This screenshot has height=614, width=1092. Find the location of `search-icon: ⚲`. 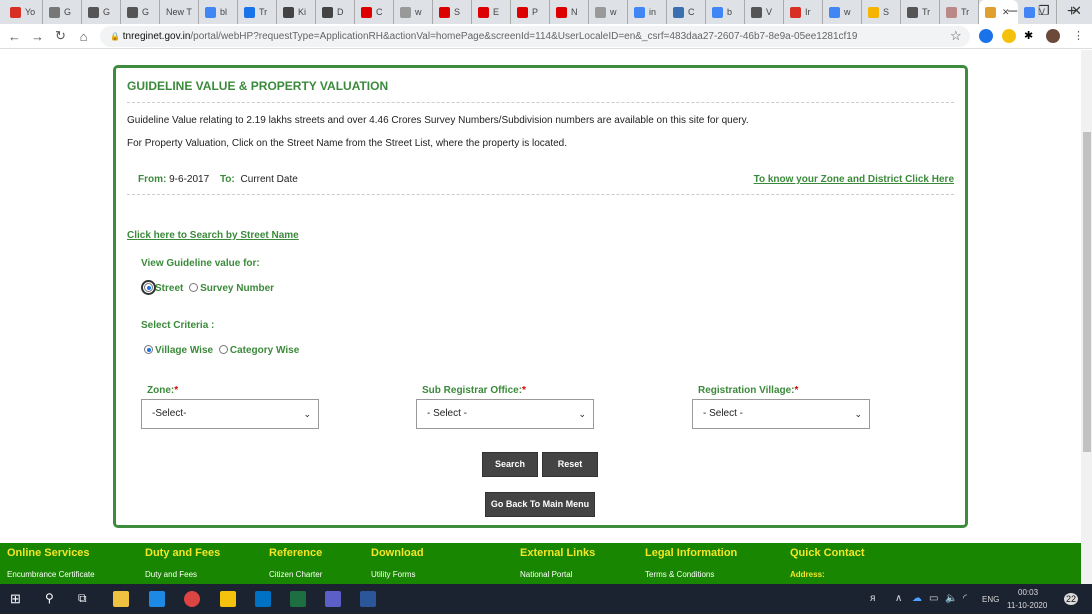

search-icon: ⚲ is located at coordinates (49, 598).